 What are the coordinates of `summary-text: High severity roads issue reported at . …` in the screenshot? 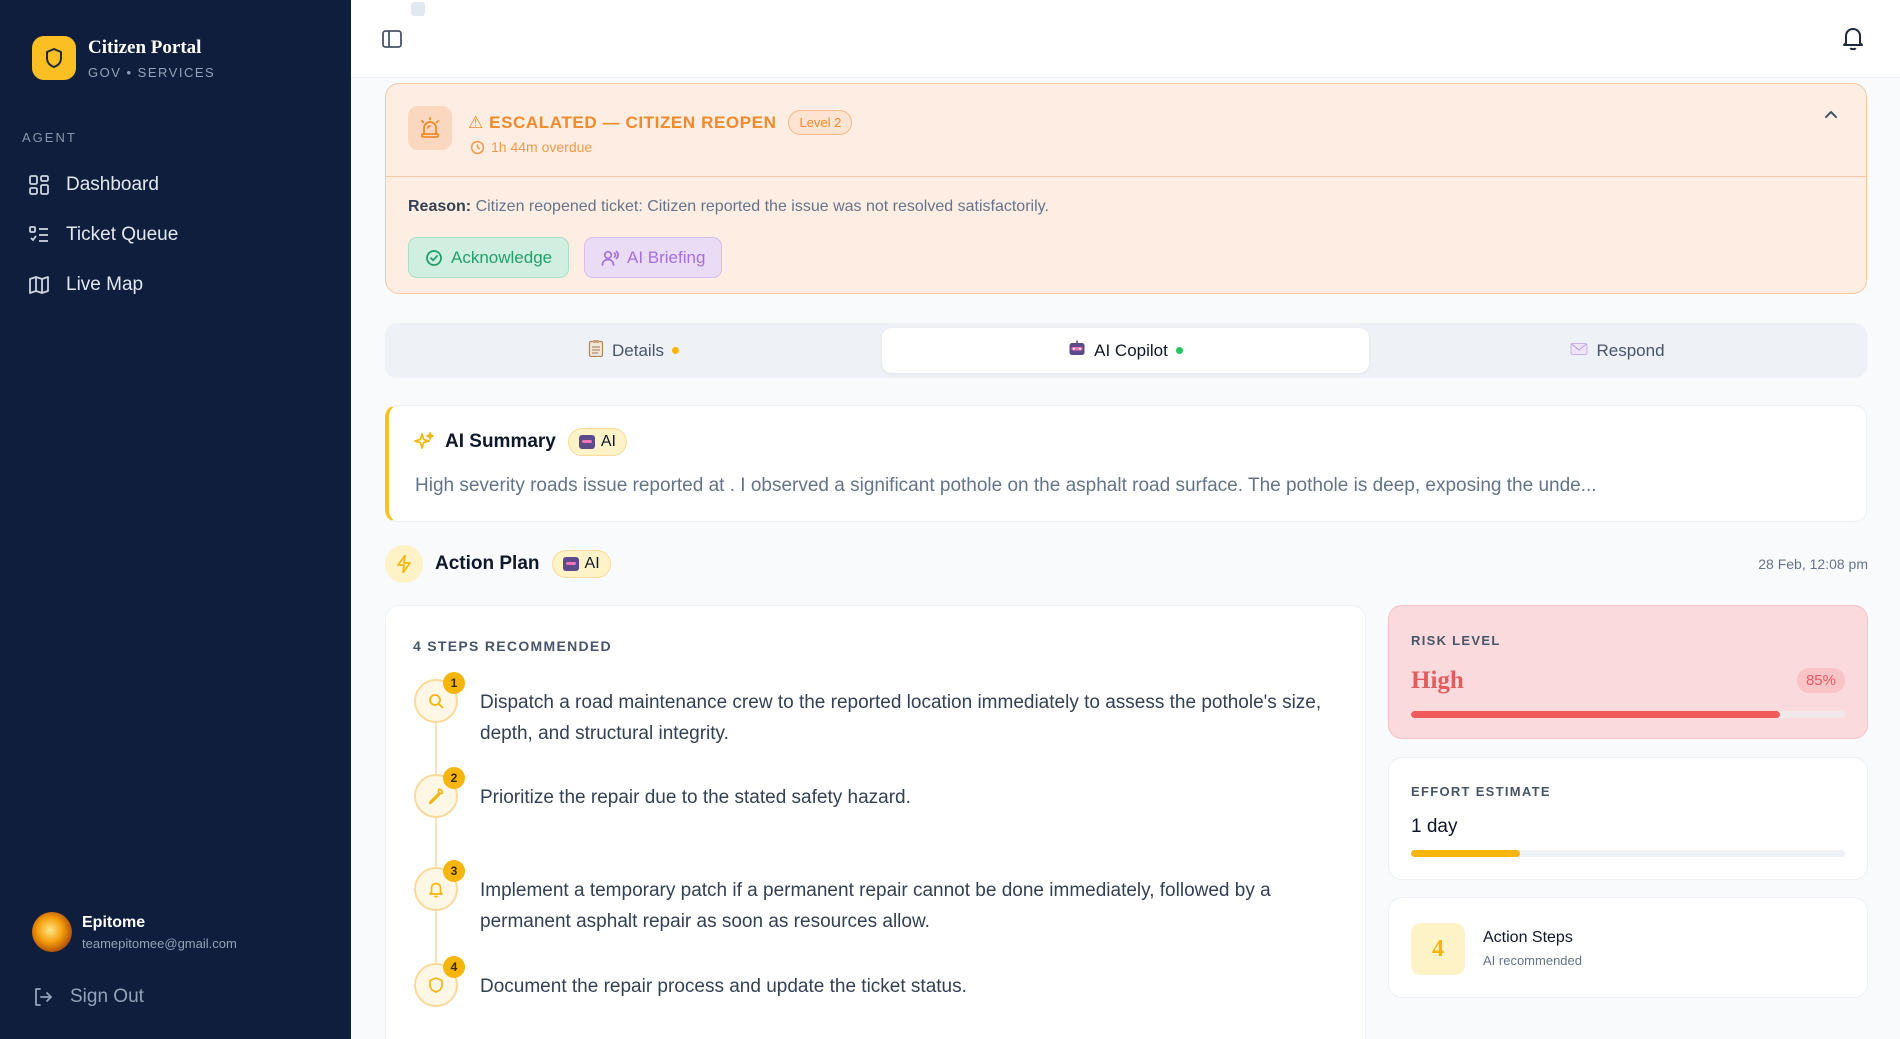 It's located at (1006, 485).